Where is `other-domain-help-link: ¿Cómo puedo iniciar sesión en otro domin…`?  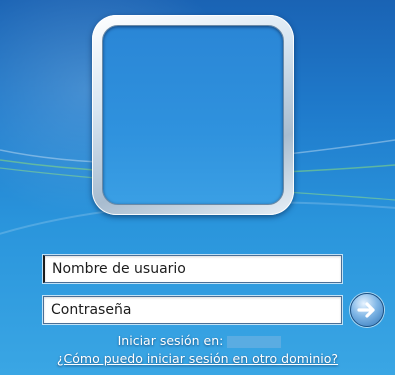
other-domain-help-link: ¿Cómo puedo iniciar sesión en otro domin… is located at coordinates (197, 358).